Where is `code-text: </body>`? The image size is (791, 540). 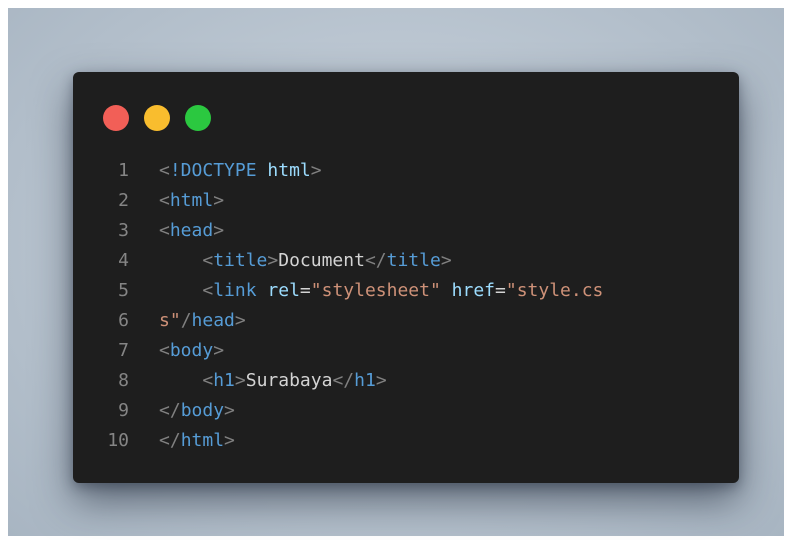 code-text: </body> is located at coordinates (197, 411).